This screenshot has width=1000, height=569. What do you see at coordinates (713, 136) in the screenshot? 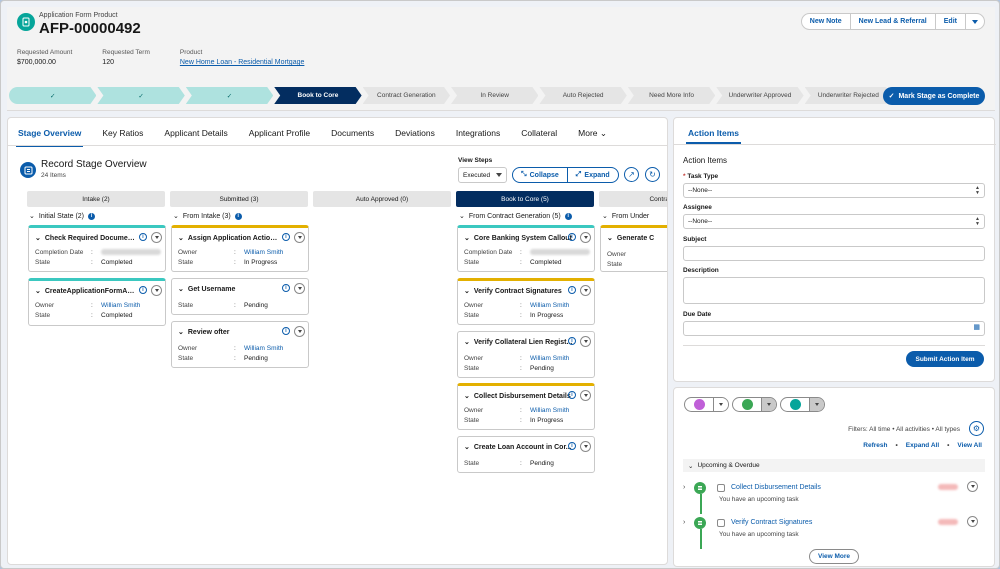
I see `tab-action-items: Action Items` at bounding box center [713, 136].